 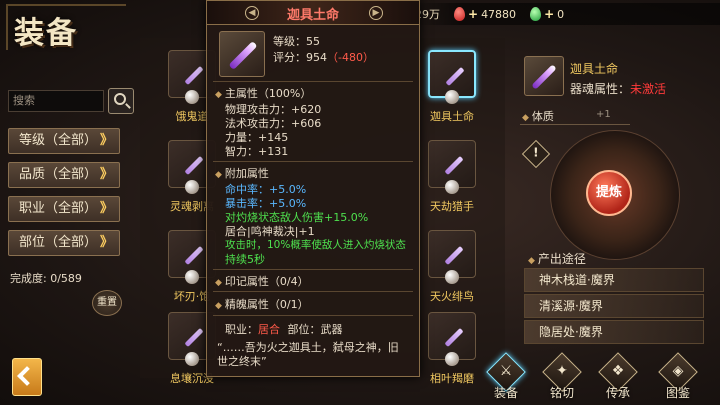 What do you see at coordinates (245, 259) in the screenshot?
I see `extra-attr: 持续5秒` at bounding box center [245, 259].